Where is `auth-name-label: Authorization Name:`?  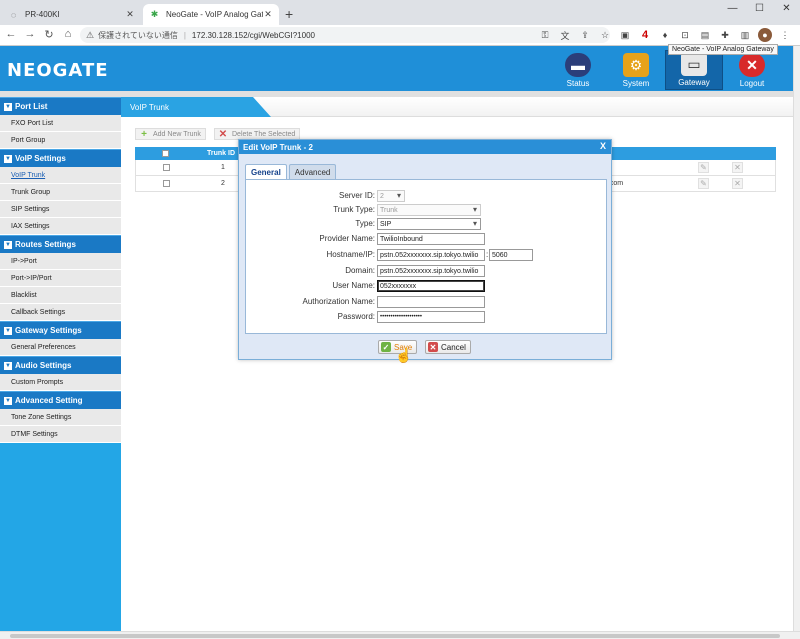 auth-name-label: Authorization Name: is located at coordinates (338, 301).